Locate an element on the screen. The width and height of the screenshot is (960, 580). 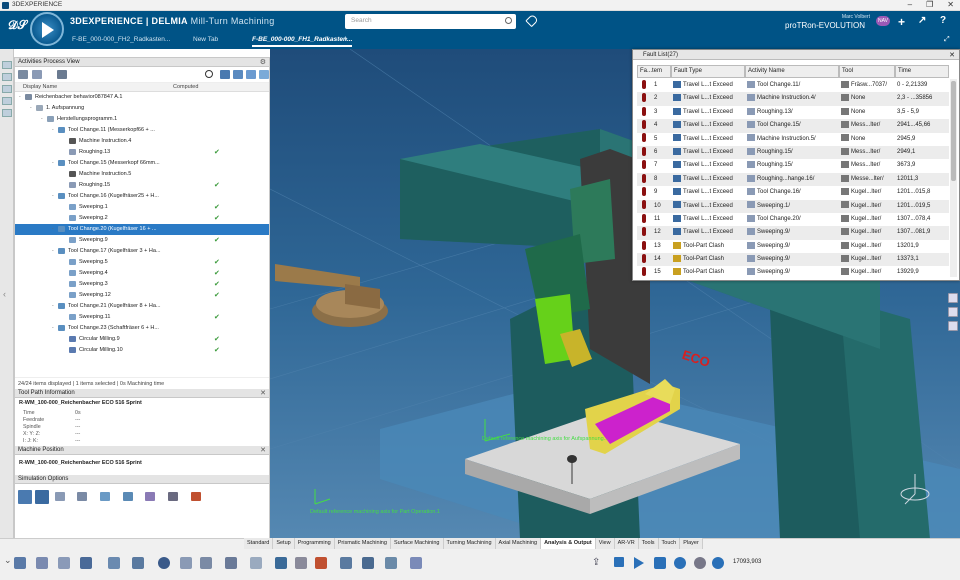
material-removal-icon is located at coordinates (60, 496).